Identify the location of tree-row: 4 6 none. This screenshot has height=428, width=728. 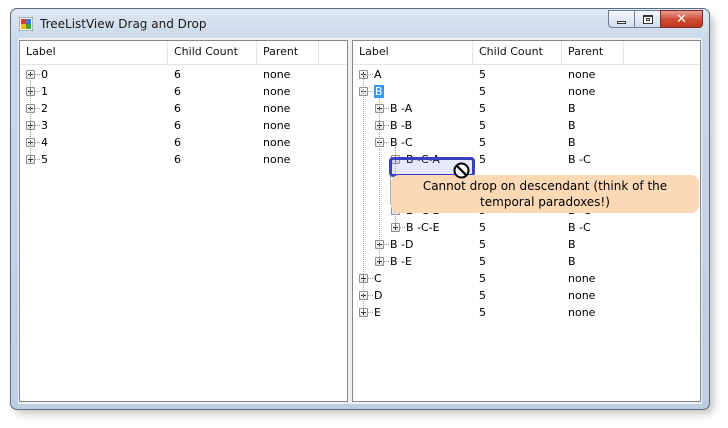
(183, 142).